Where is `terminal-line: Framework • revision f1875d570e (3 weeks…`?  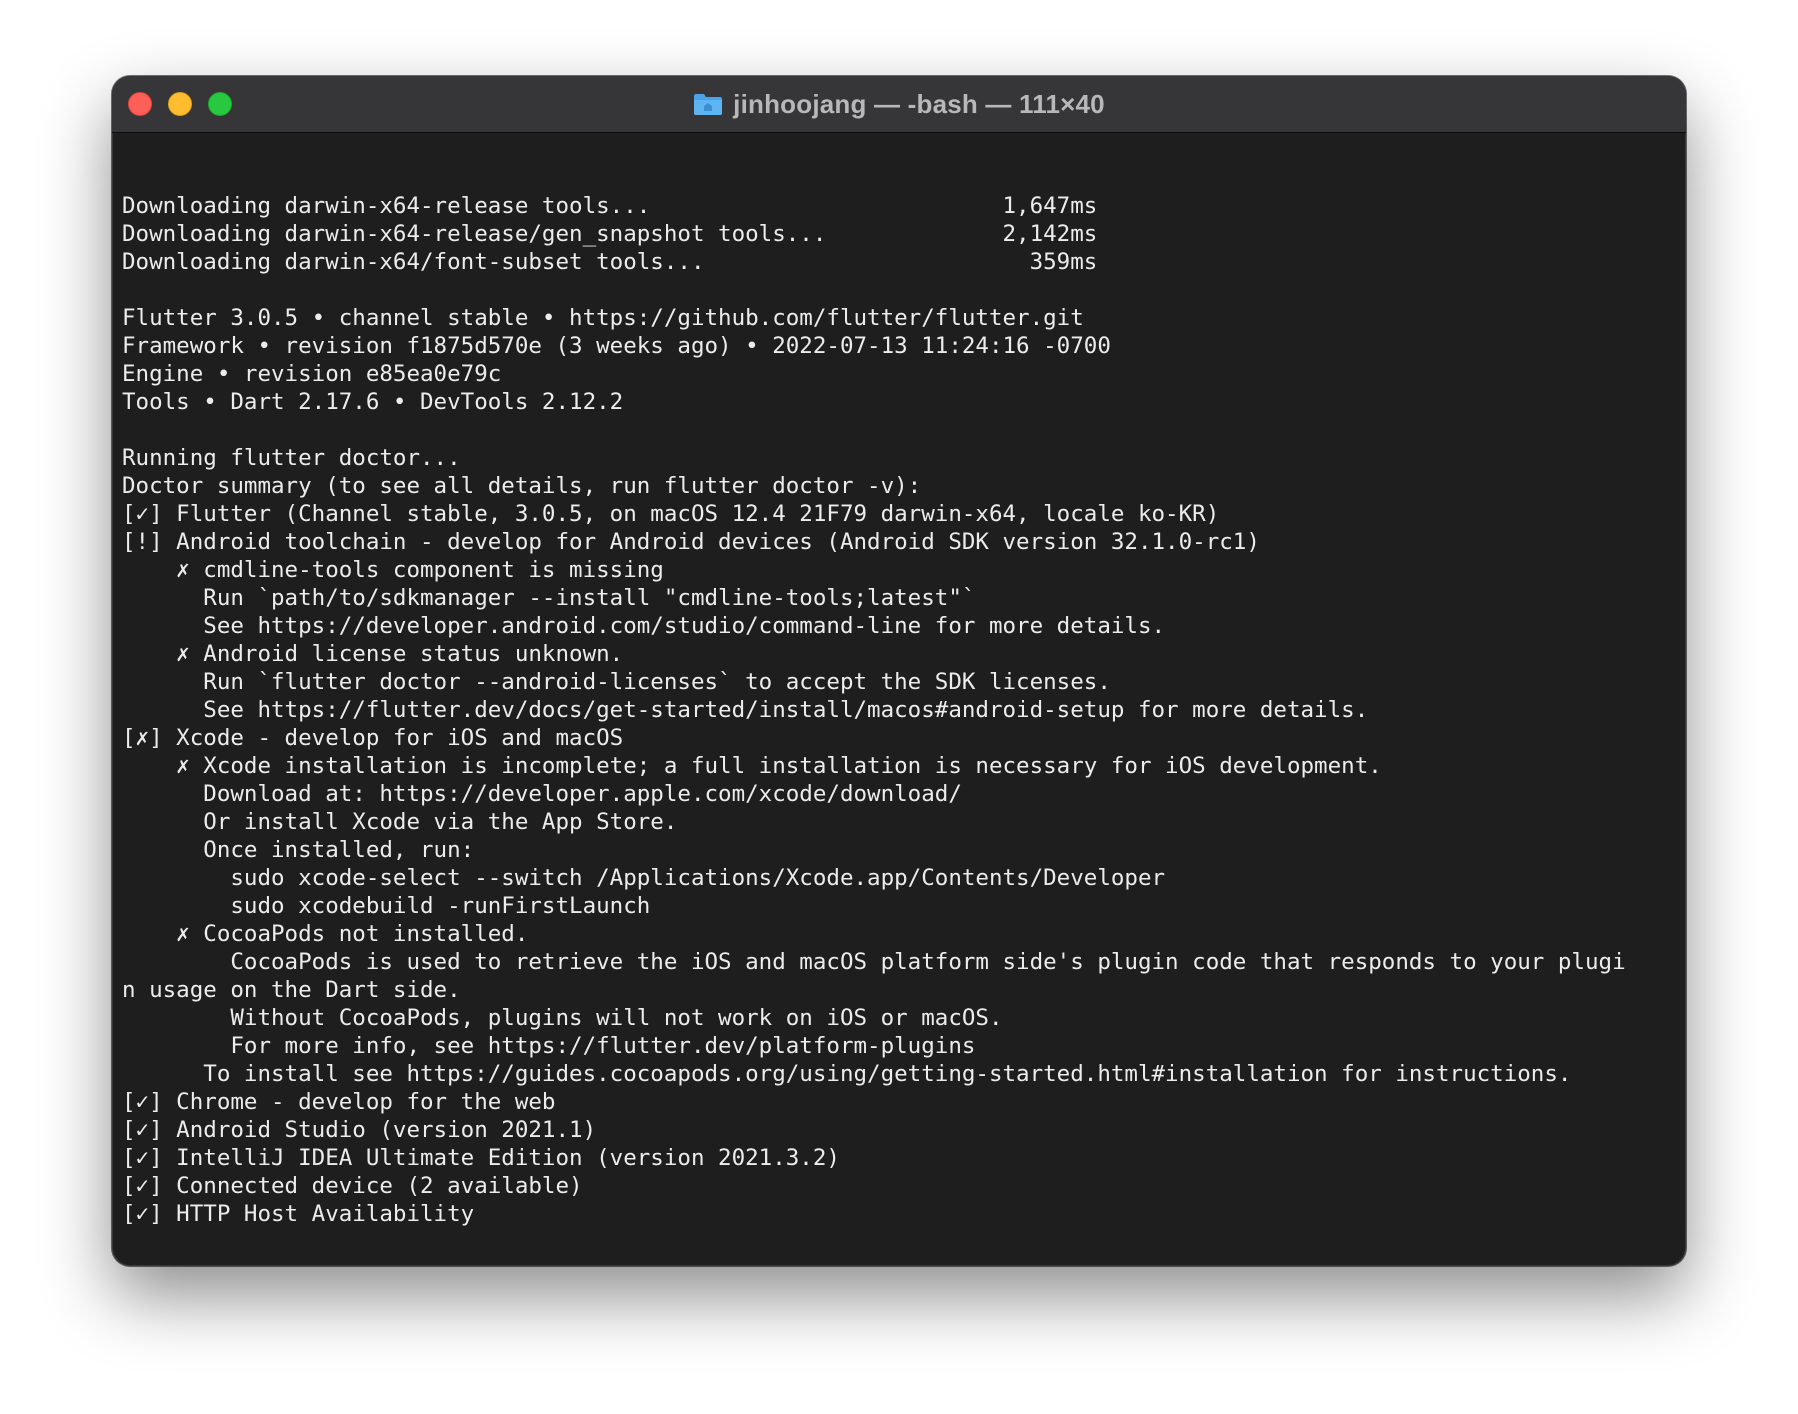
terminal-line: Framework • revision f1875d570e (3 weeks… is located at coordinates (616, 346).